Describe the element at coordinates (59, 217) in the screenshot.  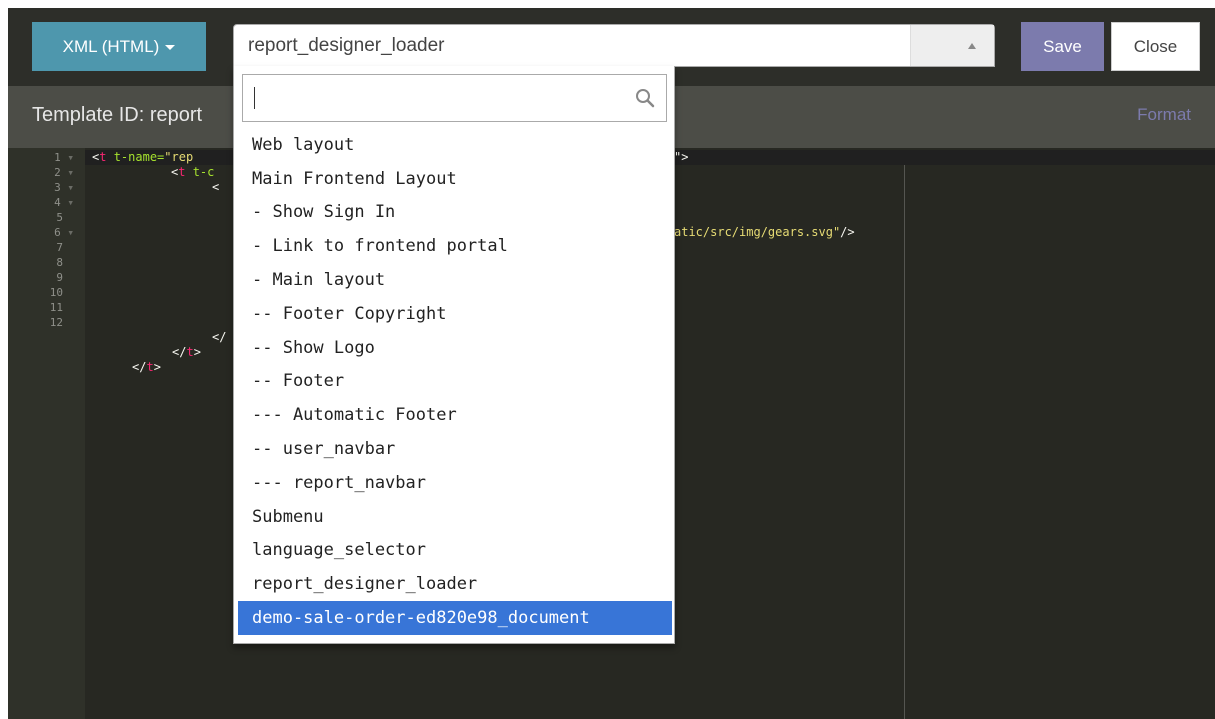
I see `line-number: 5` at that location.